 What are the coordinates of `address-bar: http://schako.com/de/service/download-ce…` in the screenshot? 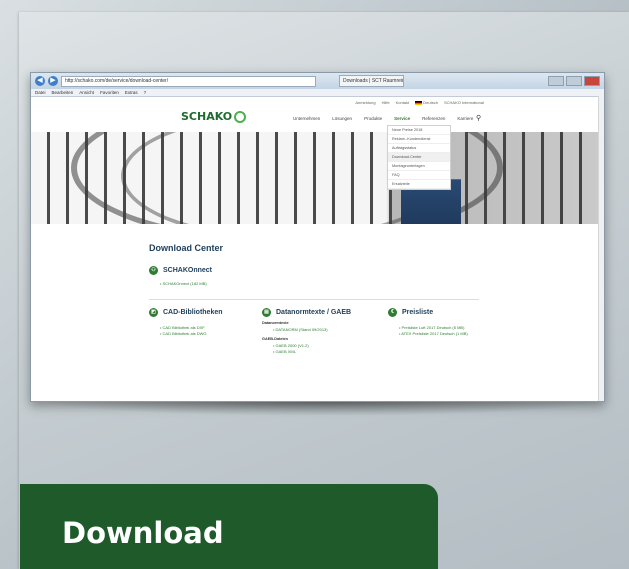 It's located at (188, 81).